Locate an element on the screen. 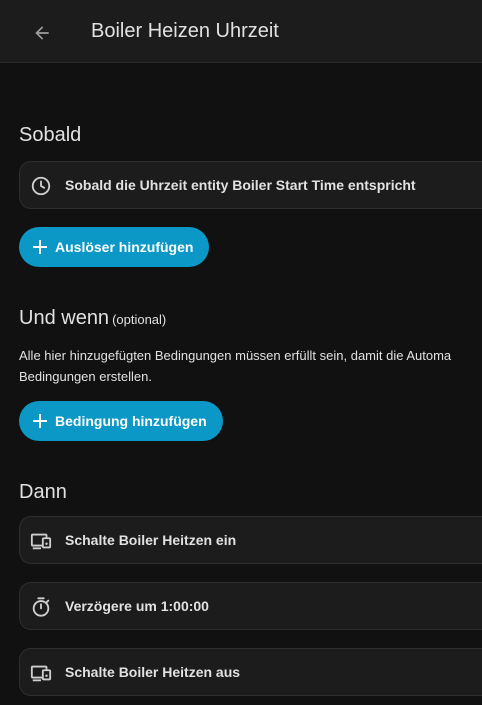 This screenshot has height=705, width=482. action-card-3: Schalte Boiler Heitzen aus is located at coordinates (250, 672).